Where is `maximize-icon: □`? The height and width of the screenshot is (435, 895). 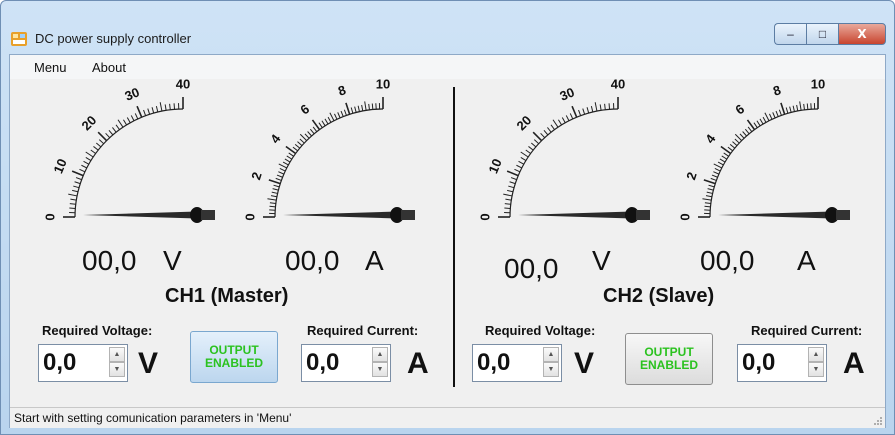
maximize-icon: □ is located at coordinates (822, 34).